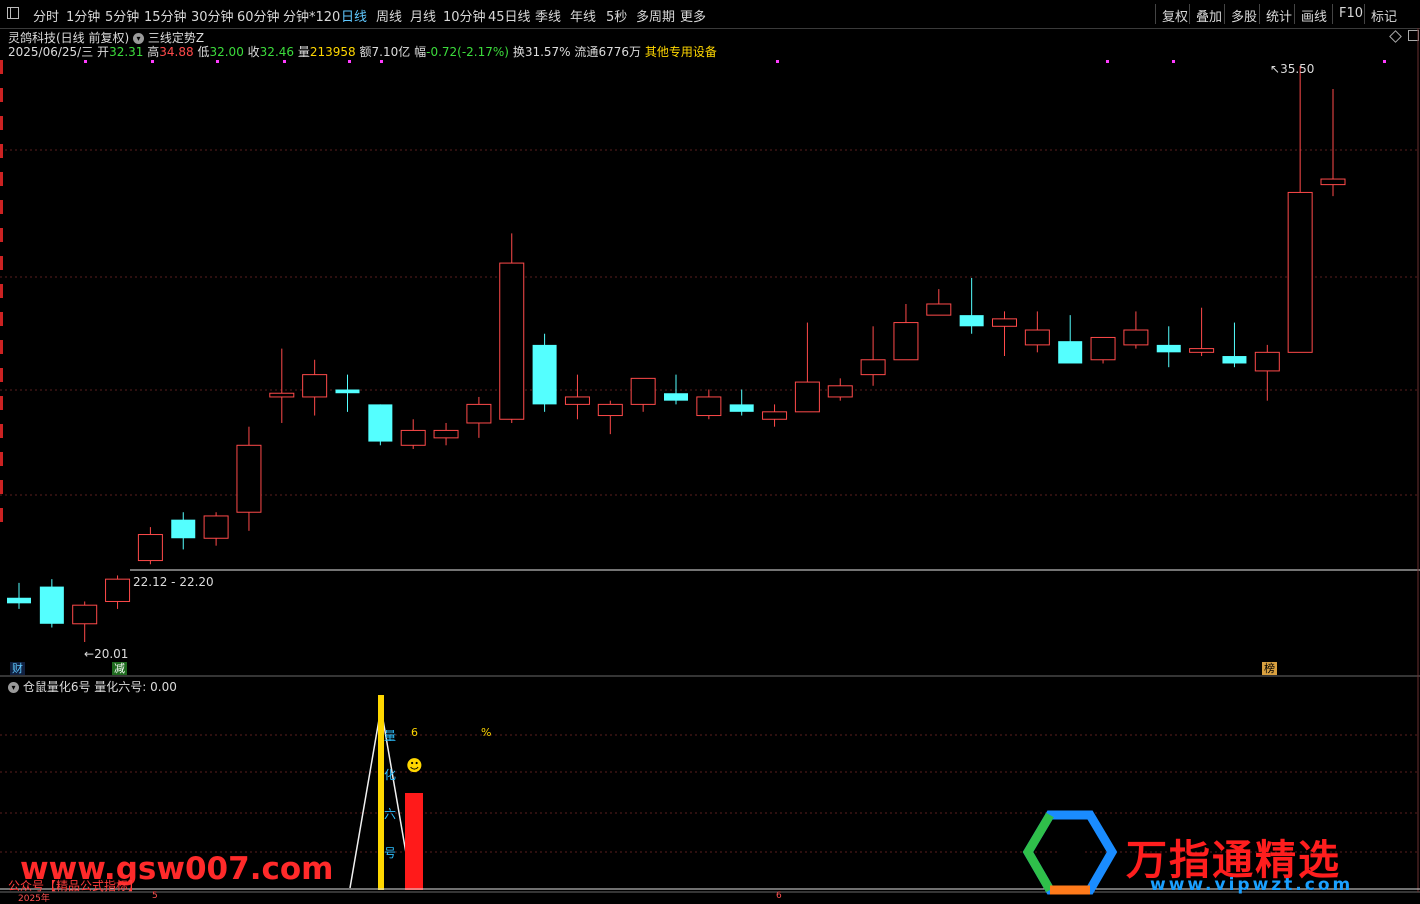 The image size is (1420, 904). What do you see at coordinates (1275, 69) in the screenshot?
I see `arrow-icon: ↖` at bounding box center [1275, 69].